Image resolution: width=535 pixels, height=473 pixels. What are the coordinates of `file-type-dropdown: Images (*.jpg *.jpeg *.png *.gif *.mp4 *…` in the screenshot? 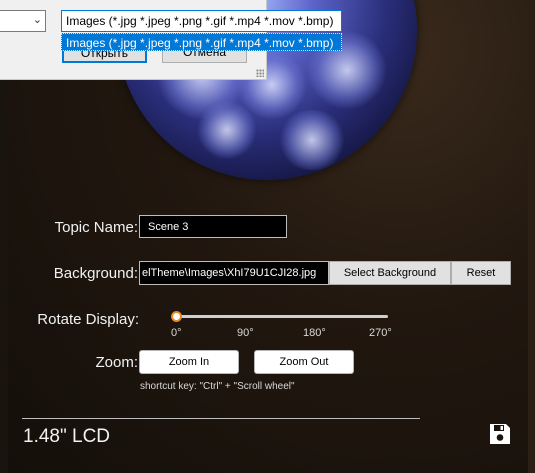 It's located at (201, 21).